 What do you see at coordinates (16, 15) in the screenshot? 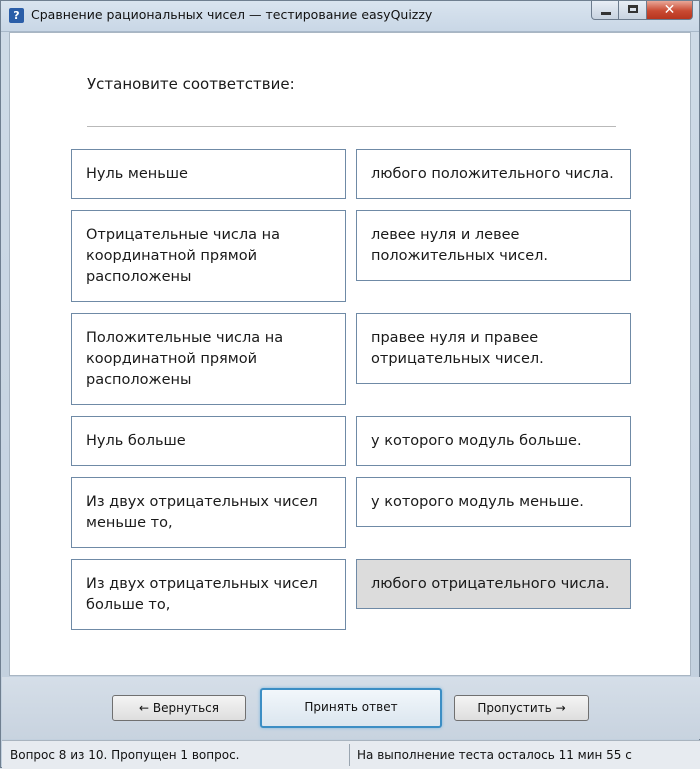
I see `question-mark-icon: ?` at bounding box center [16, 15].